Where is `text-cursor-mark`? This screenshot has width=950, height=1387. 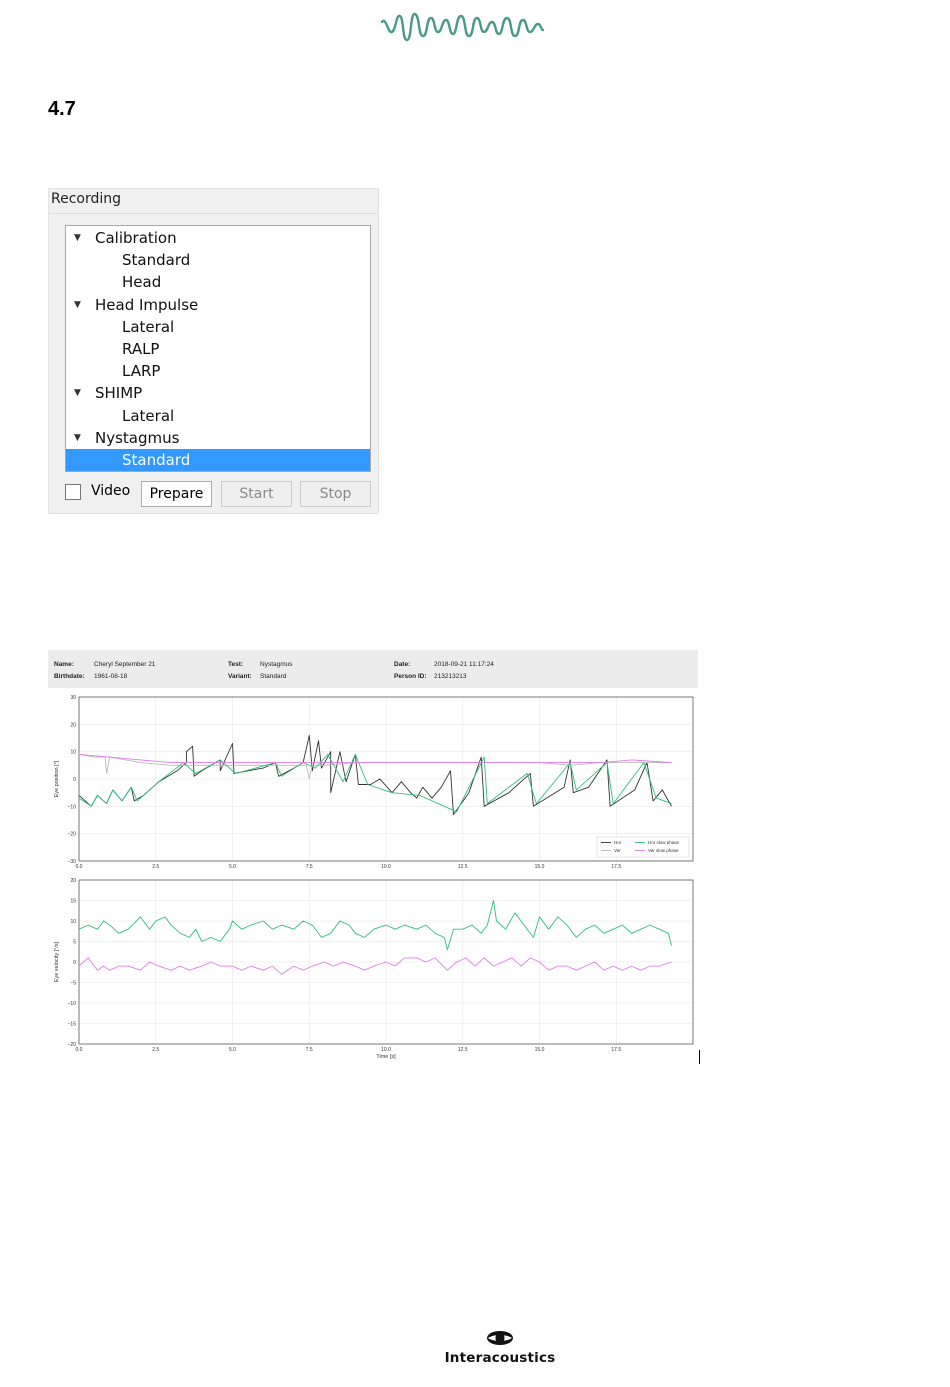 text-cursor-mark is located at coordinates (699, 1057).